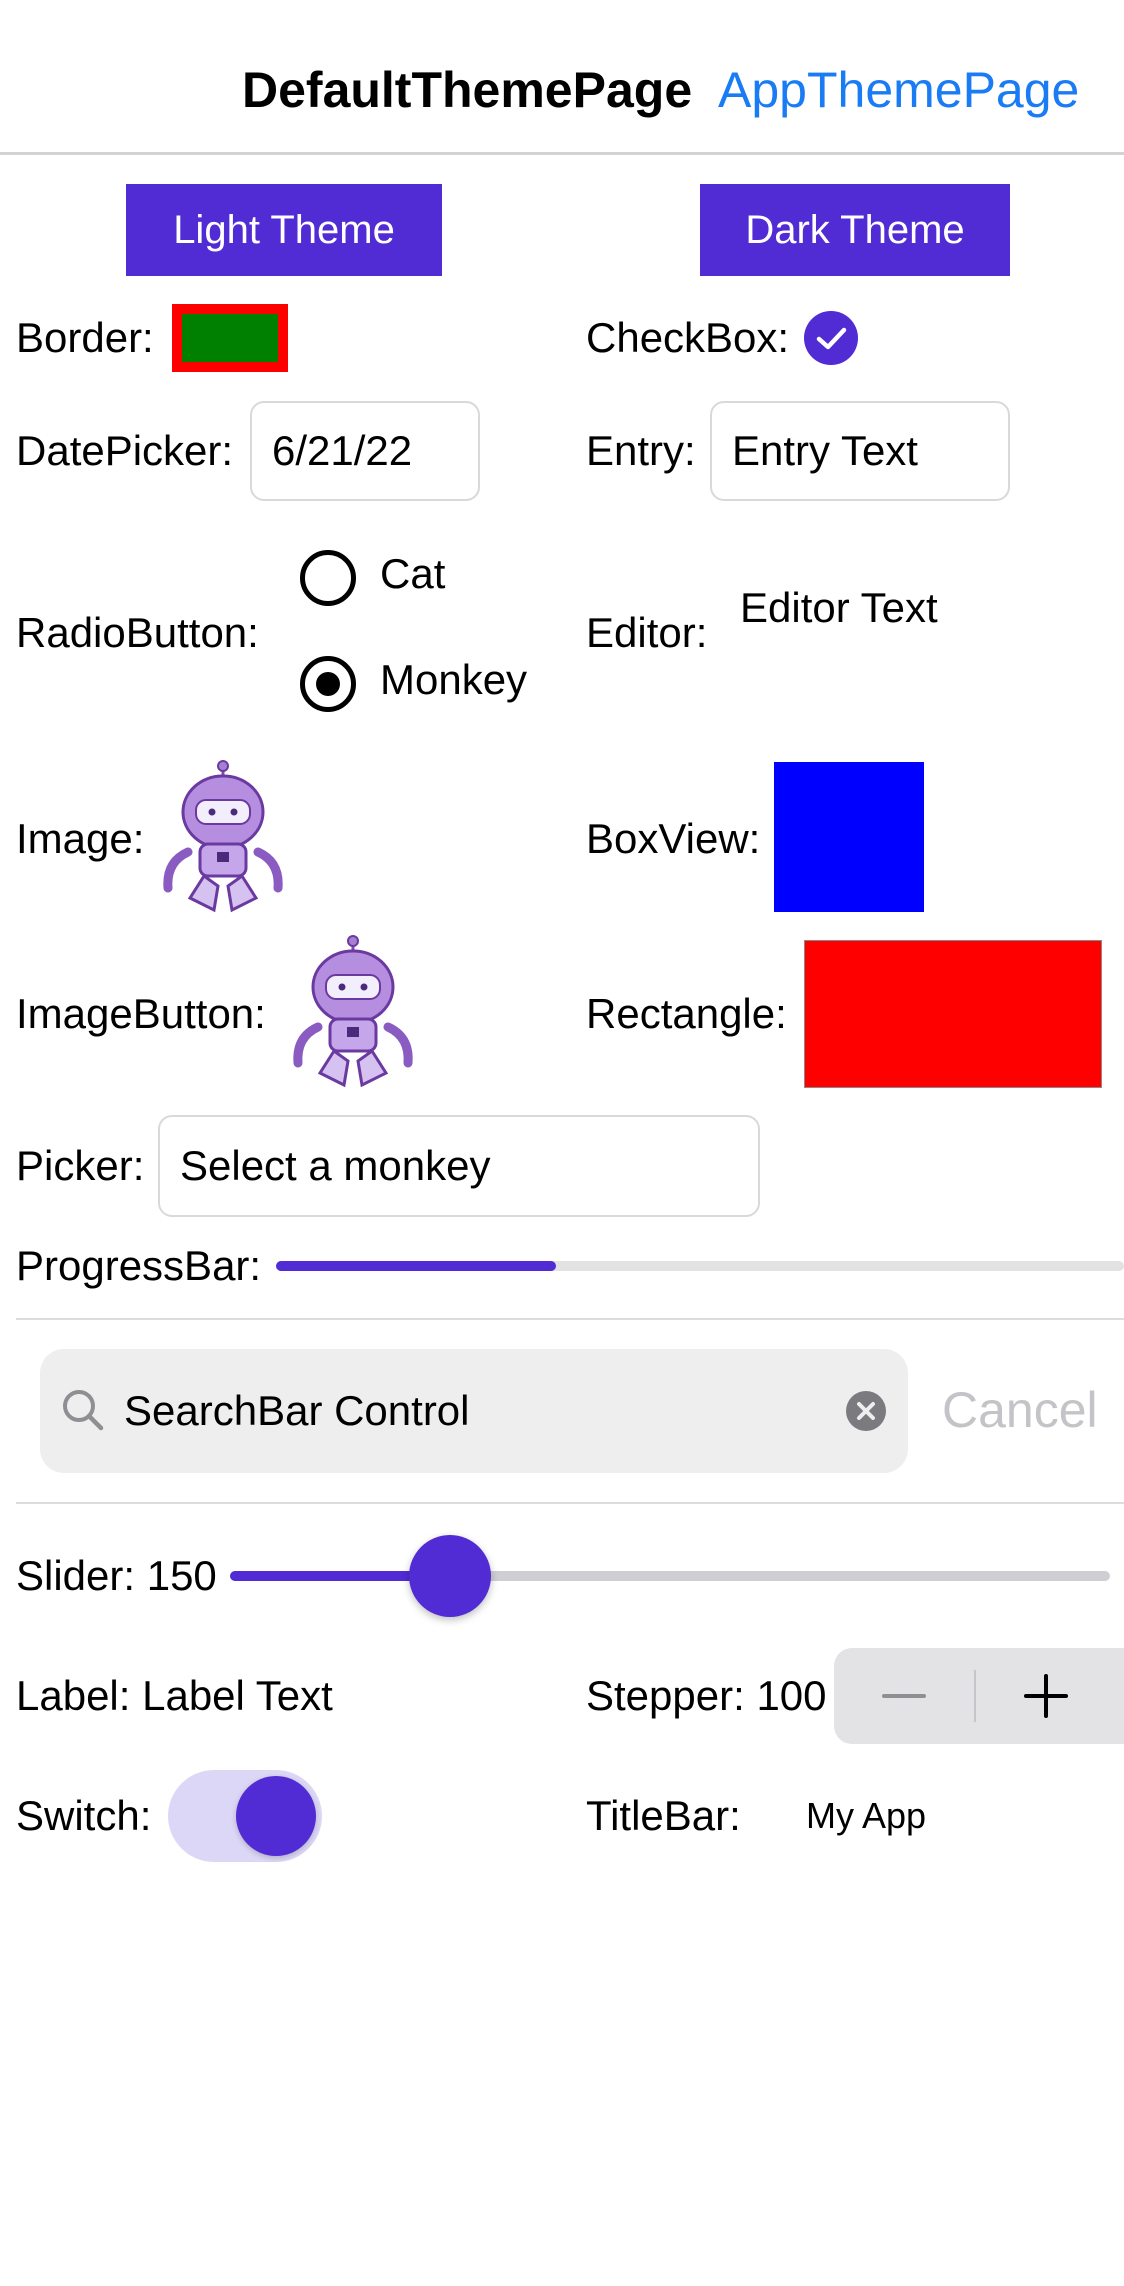 The height and width of the screenshot is (2286, 1124). I want to click on tab-default-theme-page: DefaultThemePage, so click(467, 90).